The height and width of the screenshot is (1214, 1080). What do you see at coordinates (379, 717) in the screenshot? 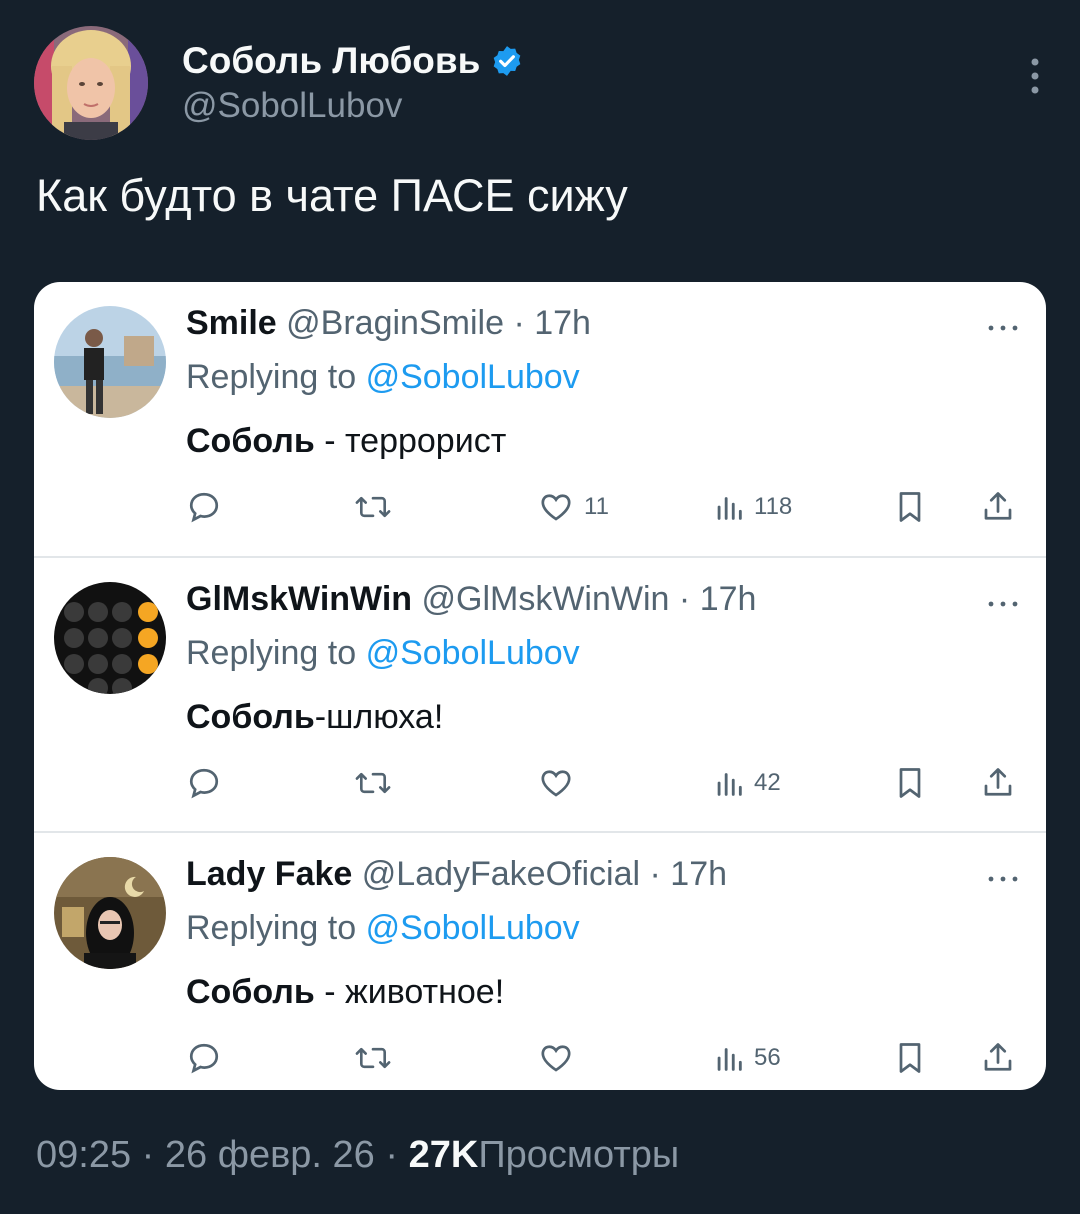
I see `reply-text-rest: -шлюха!` at bounding box center [379, 717].